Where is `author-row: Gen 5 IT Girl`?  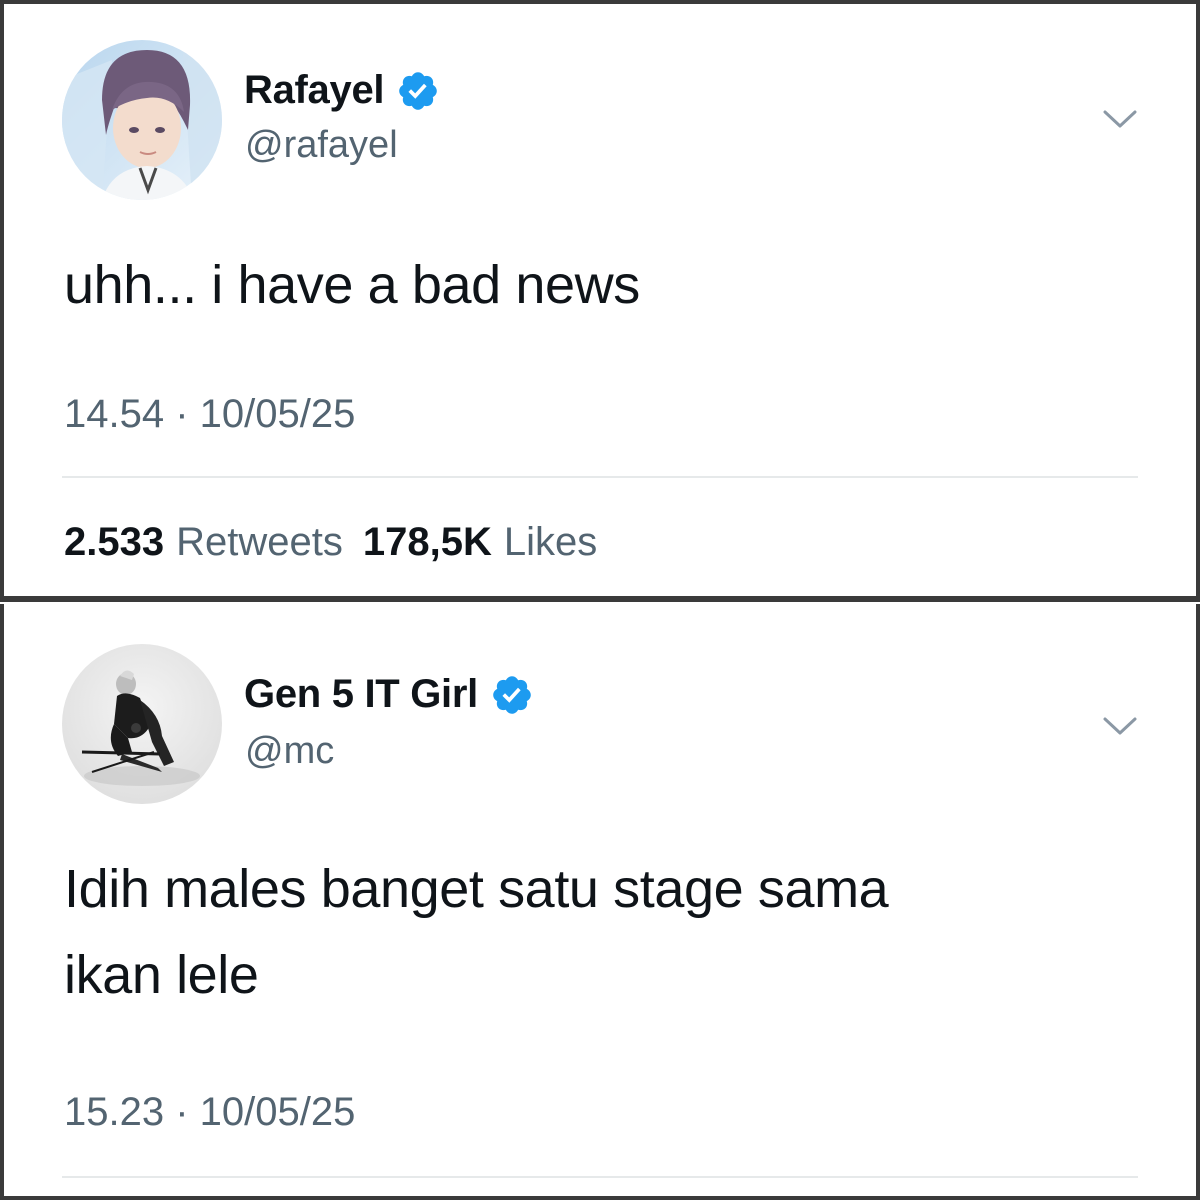
author-row: Gen 5 IT Girl is located at coordinates (389, 694).